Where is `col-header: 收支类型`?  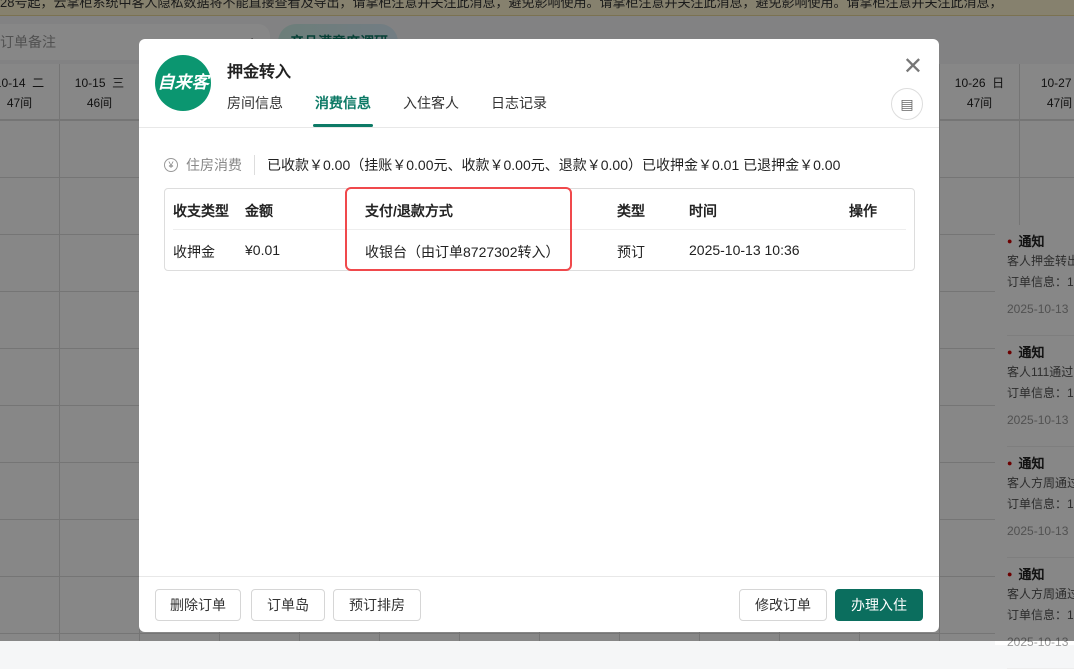
col-header: 收支类型 is located at coordinates (201, 211).